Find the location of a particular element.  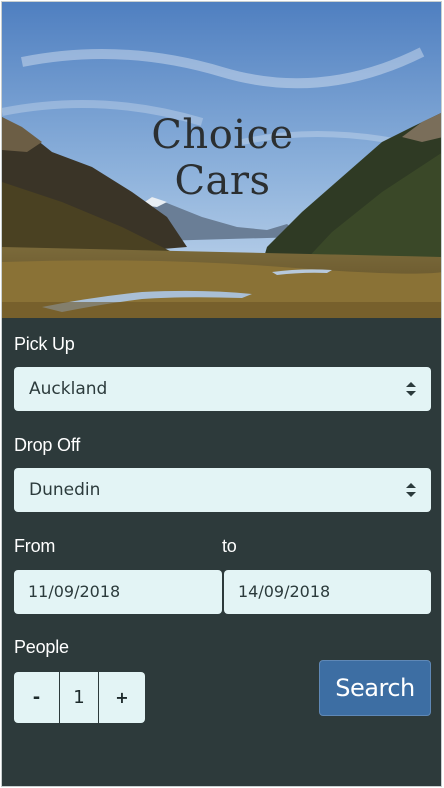

from-label: From is located at coordinates (35, 546).